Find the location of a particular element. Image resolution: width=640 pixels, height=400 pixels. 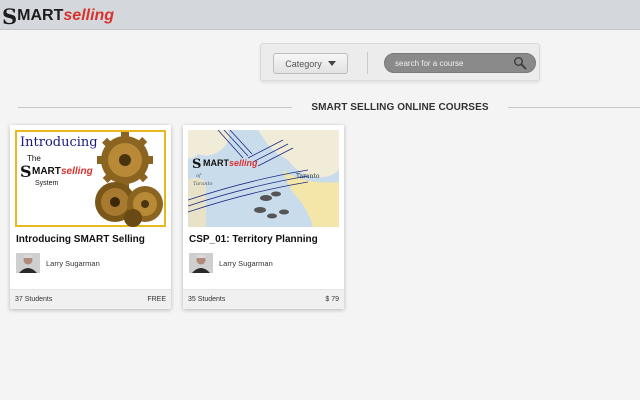

section-rule-left is located at coordinates (155, 107).